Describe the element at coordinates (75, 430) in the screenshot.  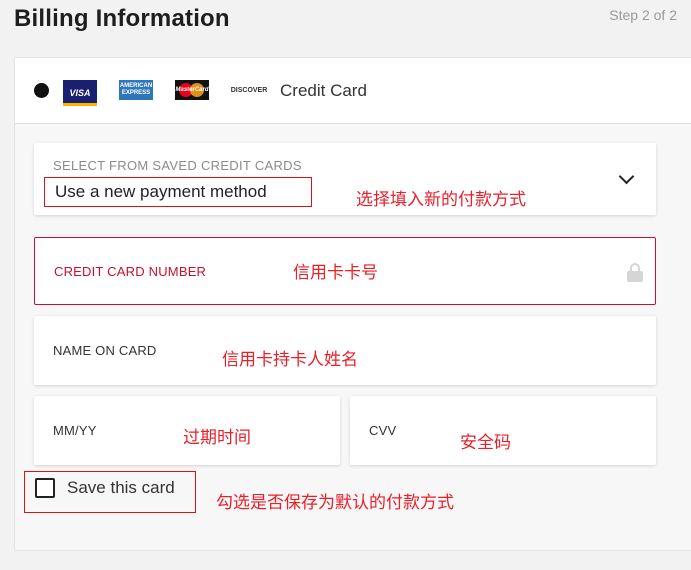
I see `expiry-label: MM/YY` at that location.